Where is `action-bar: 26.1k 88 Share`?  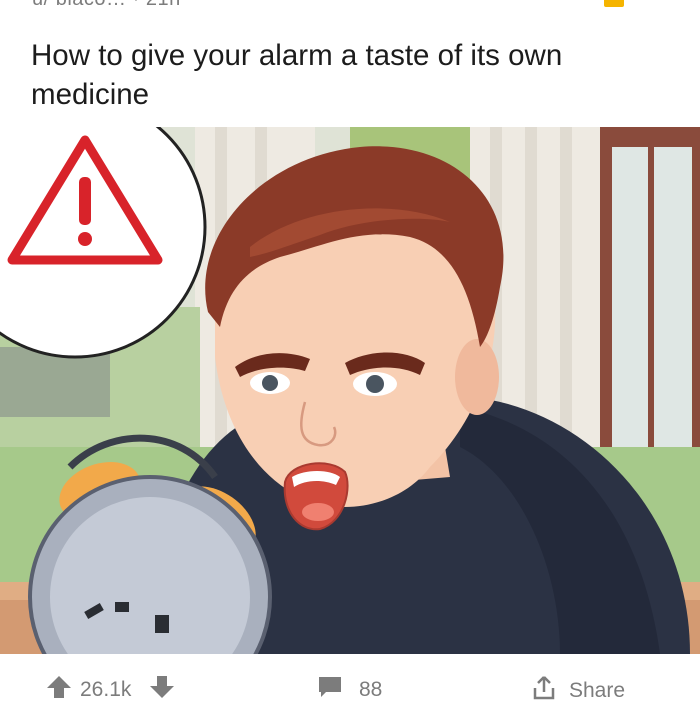 action-bar: 26.1k 88 Share is located at coordinates (350, 688).